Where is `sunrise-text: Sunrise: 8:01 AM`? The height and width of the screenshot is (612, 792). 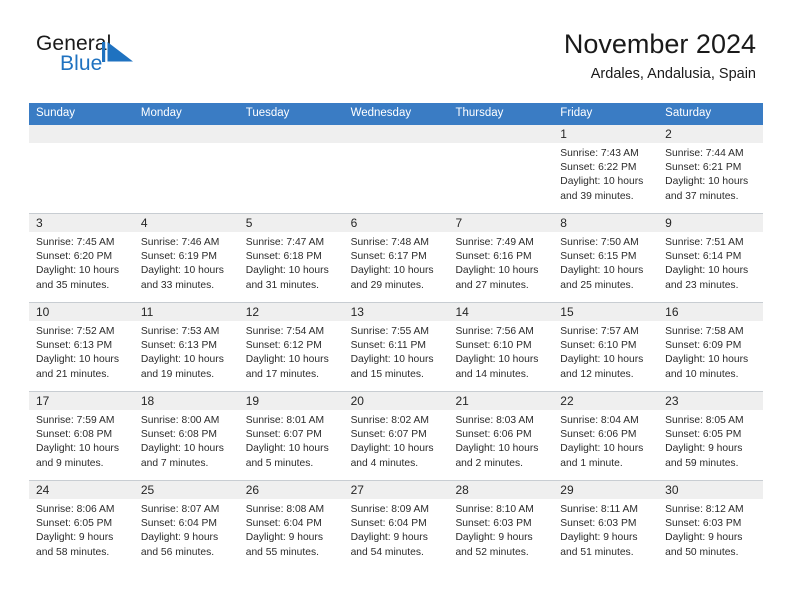 sunrise-text: Sunrise: 8:01 AM is located at coordinates (285, 420).